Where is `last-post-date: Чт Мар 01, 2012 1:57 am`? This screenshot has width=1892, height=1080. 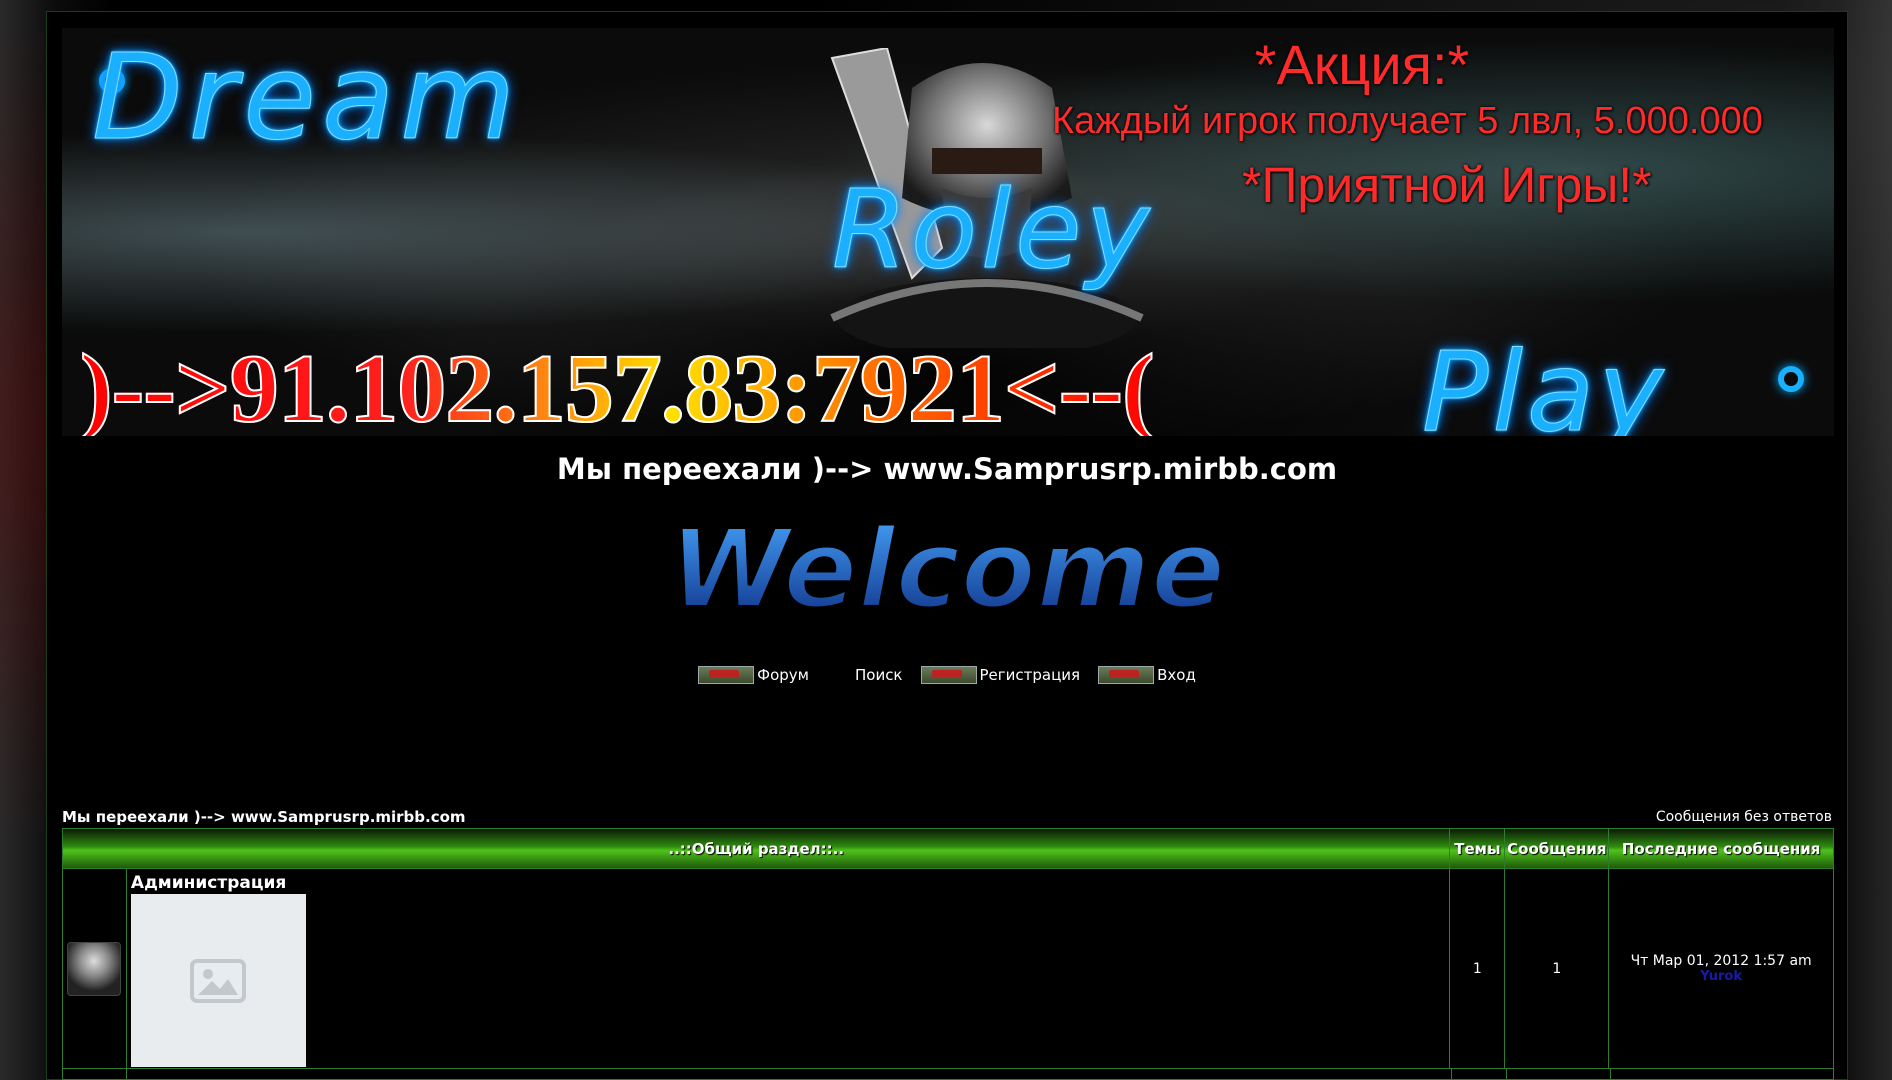 last-post-date: Чт Мар 01, 2012 1:57 am is located at coordinates (1721, 961).